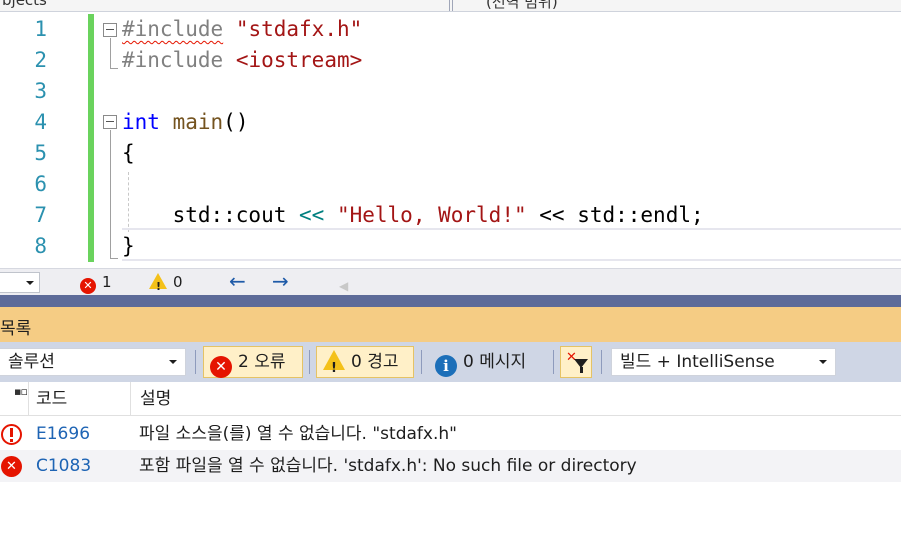  Describe the element at coordinates (31, 362) in the screenshot. I see `scope-filter-label: 솔루션` at that location.